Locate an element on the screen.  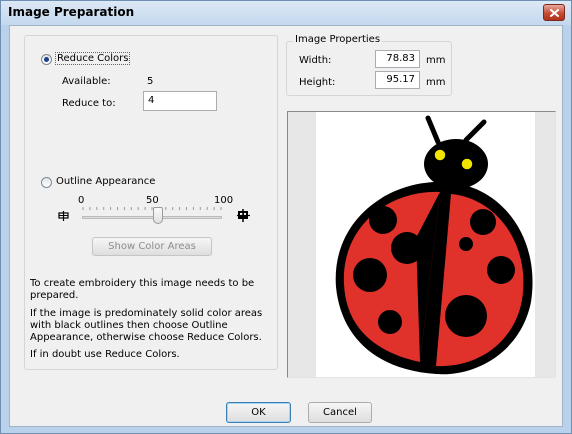
available-label: Available: is located at coordinates (86, 81).